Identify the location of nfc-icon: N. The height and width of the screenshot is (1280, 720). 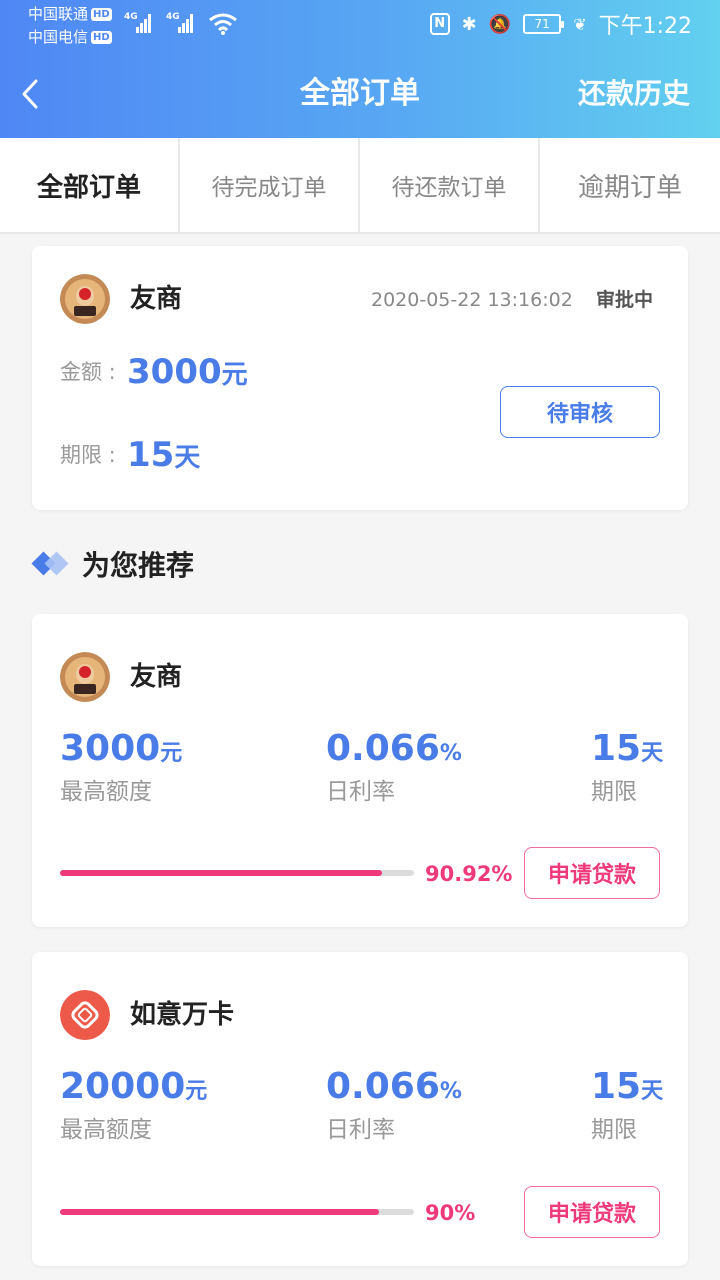
(439, 24).